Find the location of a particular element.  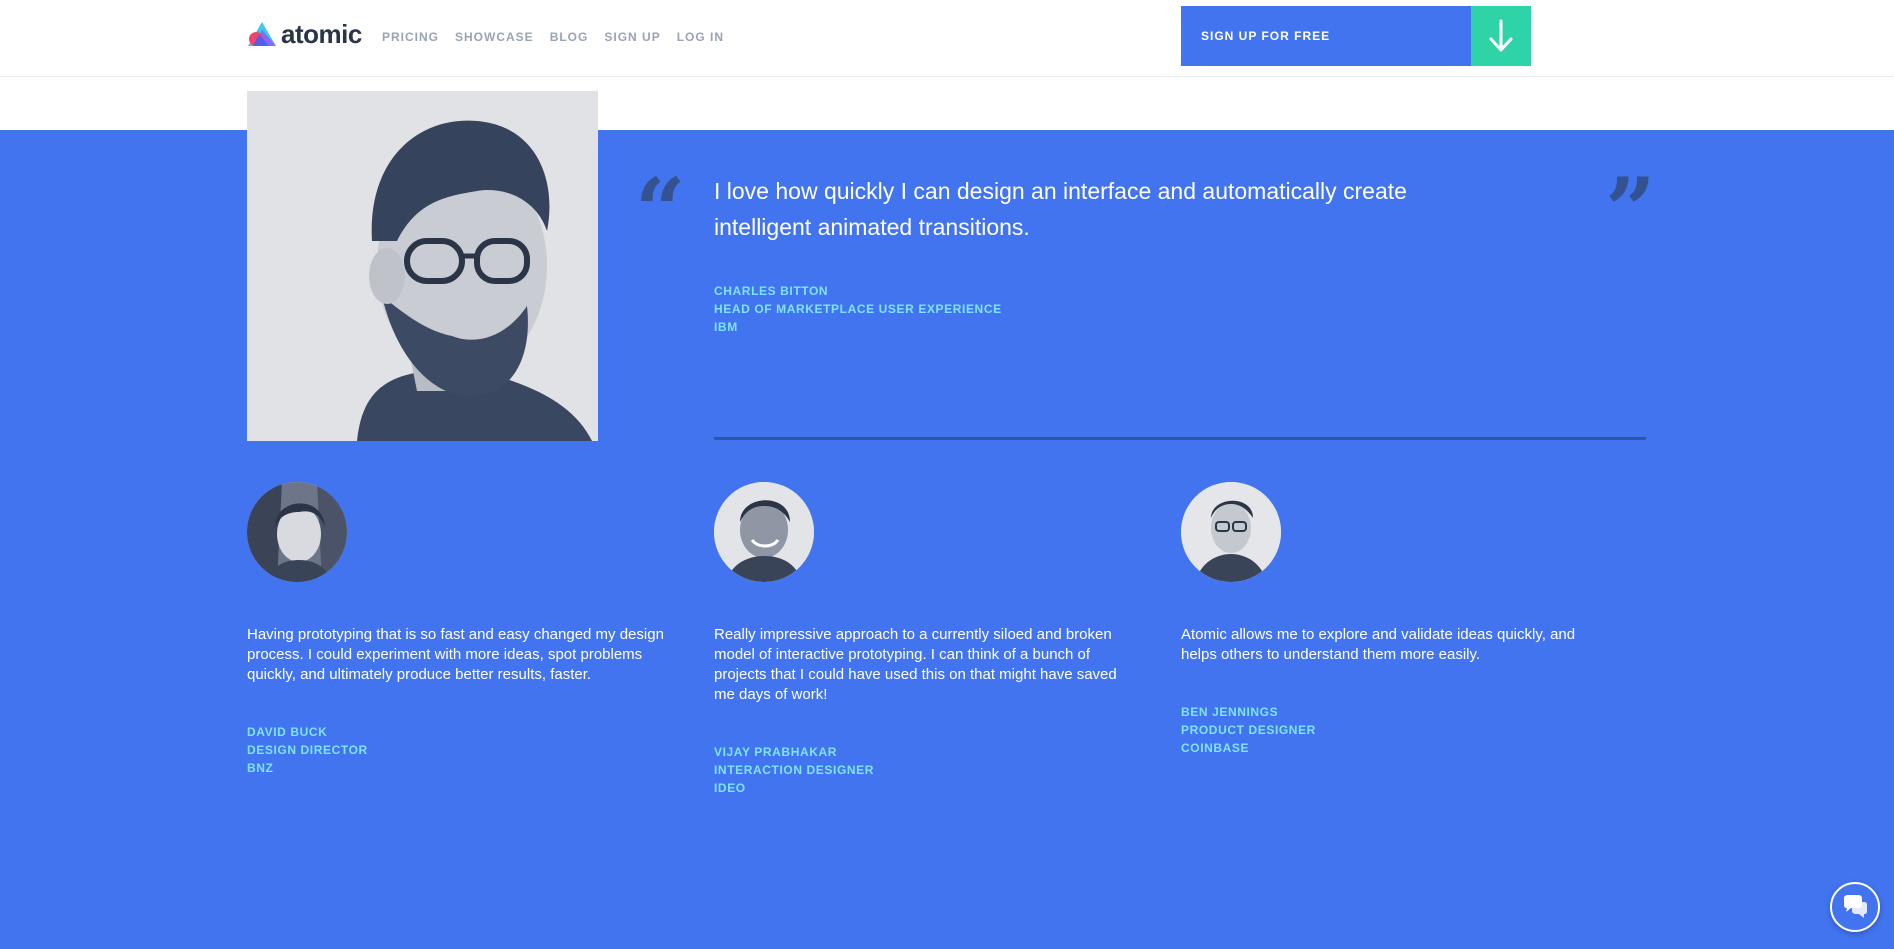

sign-up-free-label: SIGN UP FOR FREE is located at coordinates (1266, 36).